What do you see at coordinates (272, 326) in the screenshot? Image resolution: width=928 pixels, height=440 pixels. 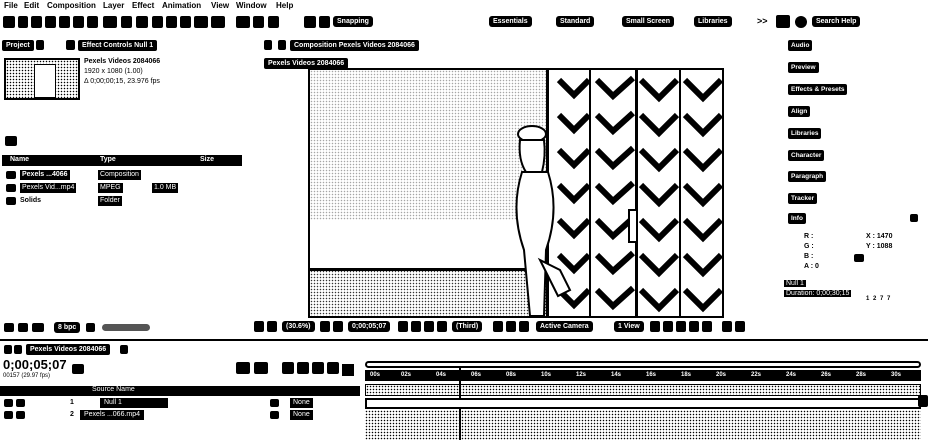 I see `fit-icon` at bounding box center [272, 326].